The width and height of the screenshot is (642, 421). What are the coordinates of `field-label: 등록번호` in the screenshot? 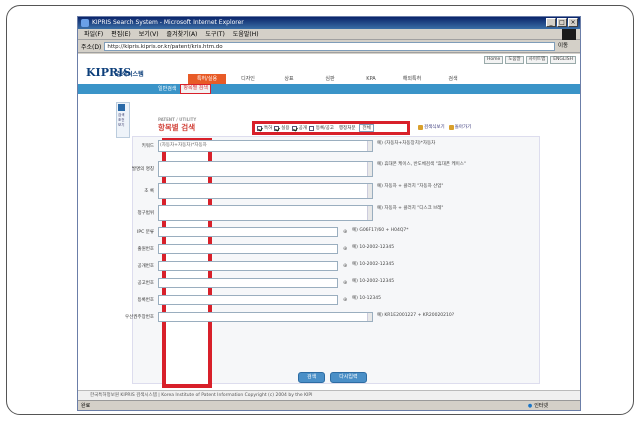 It's located at (145, 300).